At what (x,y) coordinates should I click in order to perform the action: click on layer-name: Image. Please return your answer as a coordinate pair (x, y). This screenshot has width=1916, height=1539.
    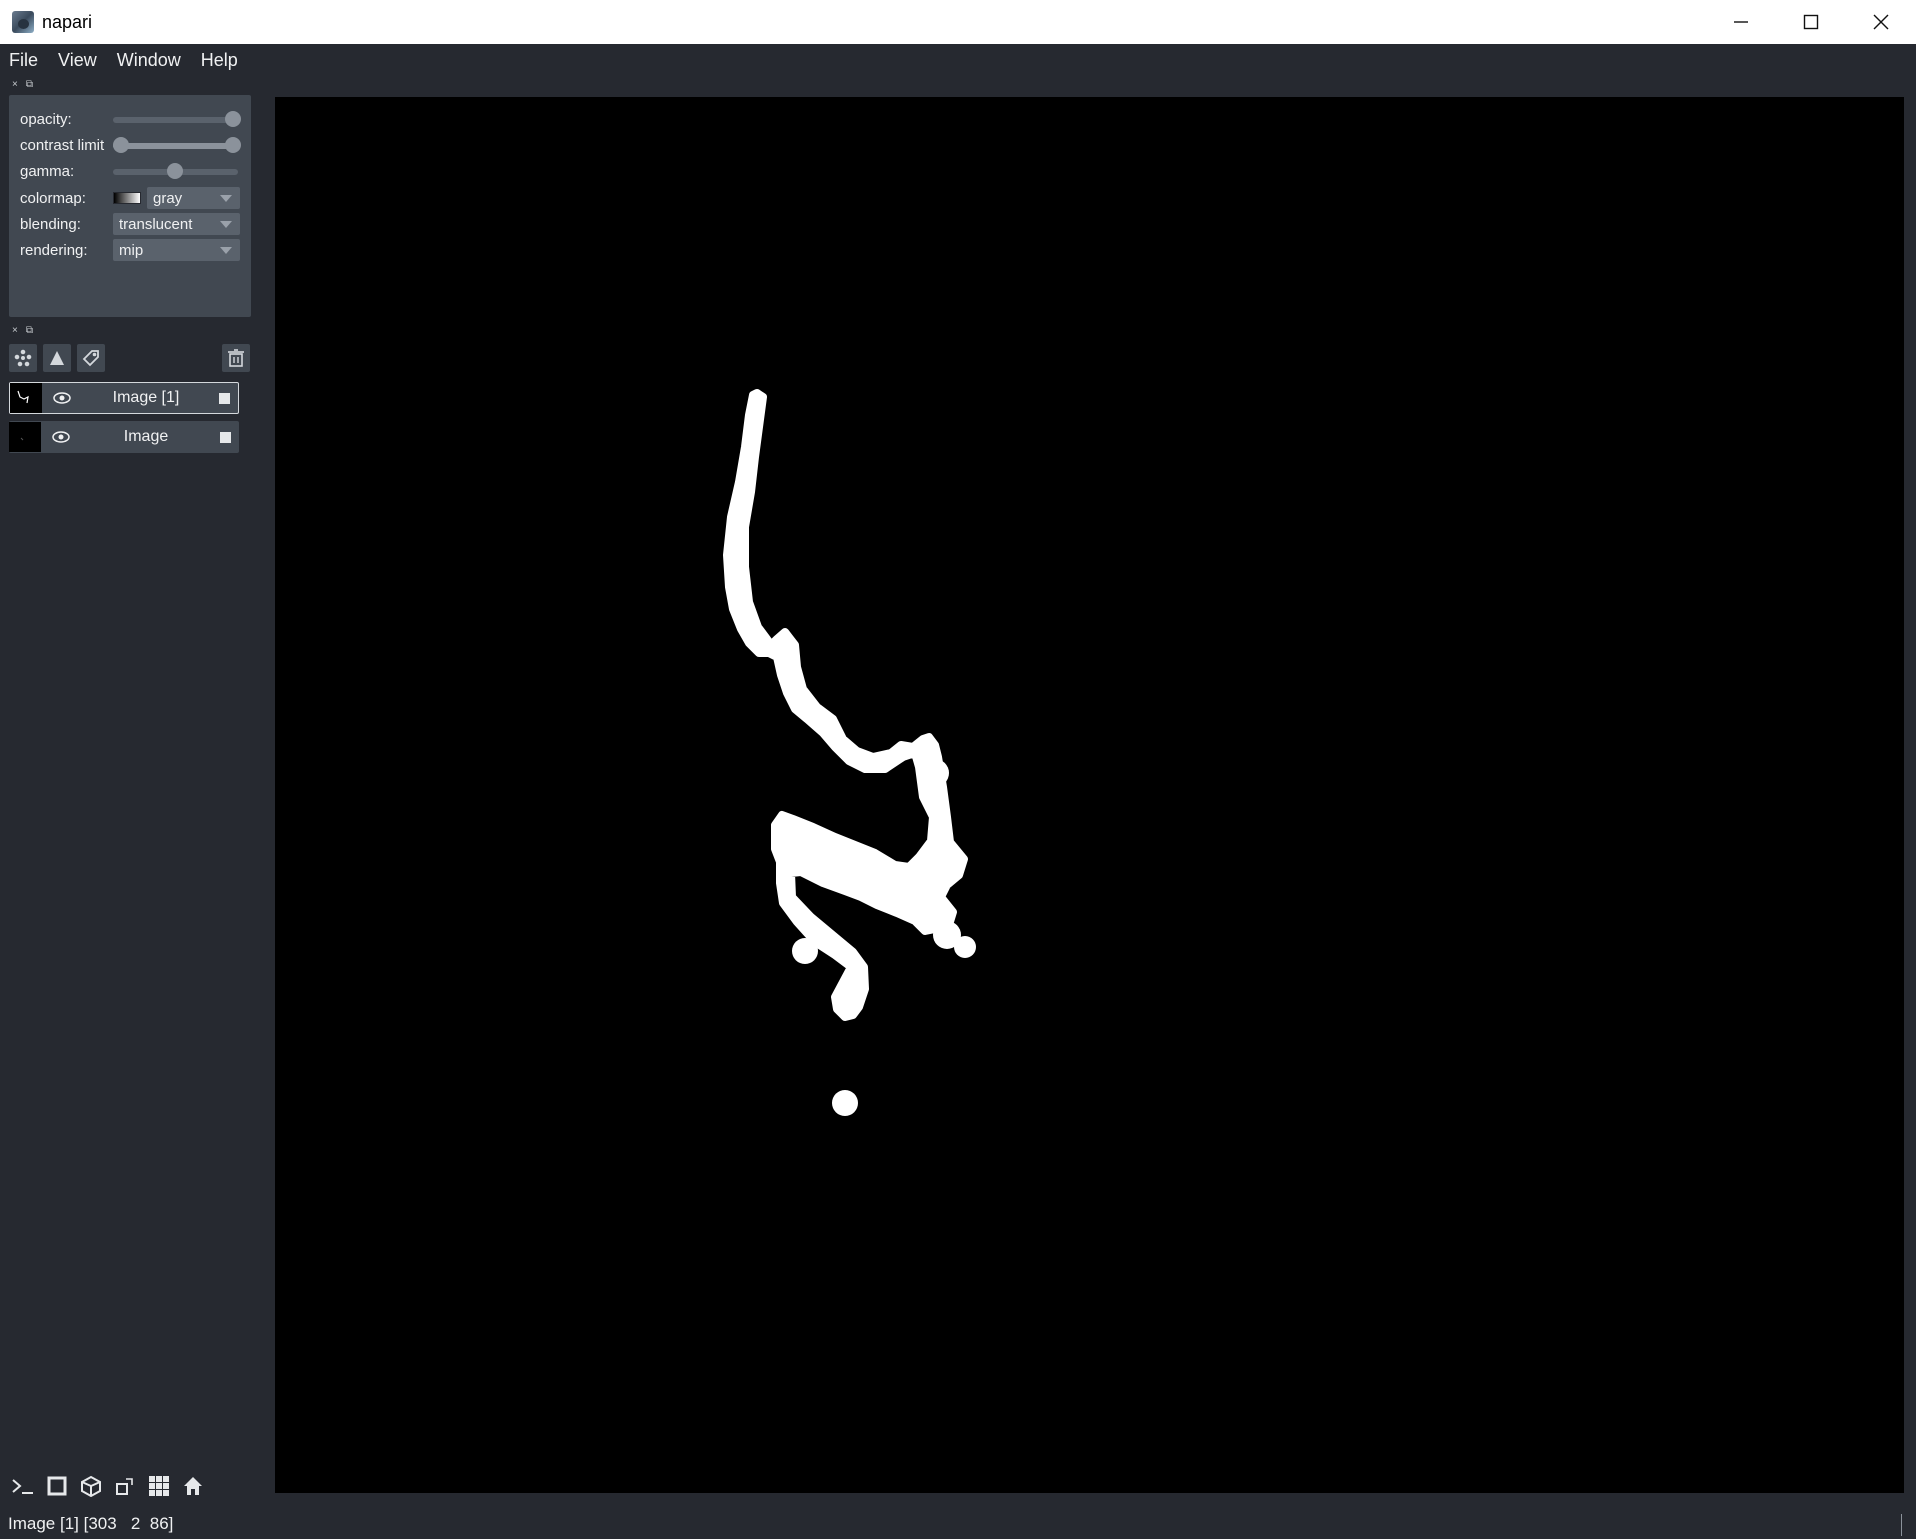
    Looking at the image, I should click on (146, 437).